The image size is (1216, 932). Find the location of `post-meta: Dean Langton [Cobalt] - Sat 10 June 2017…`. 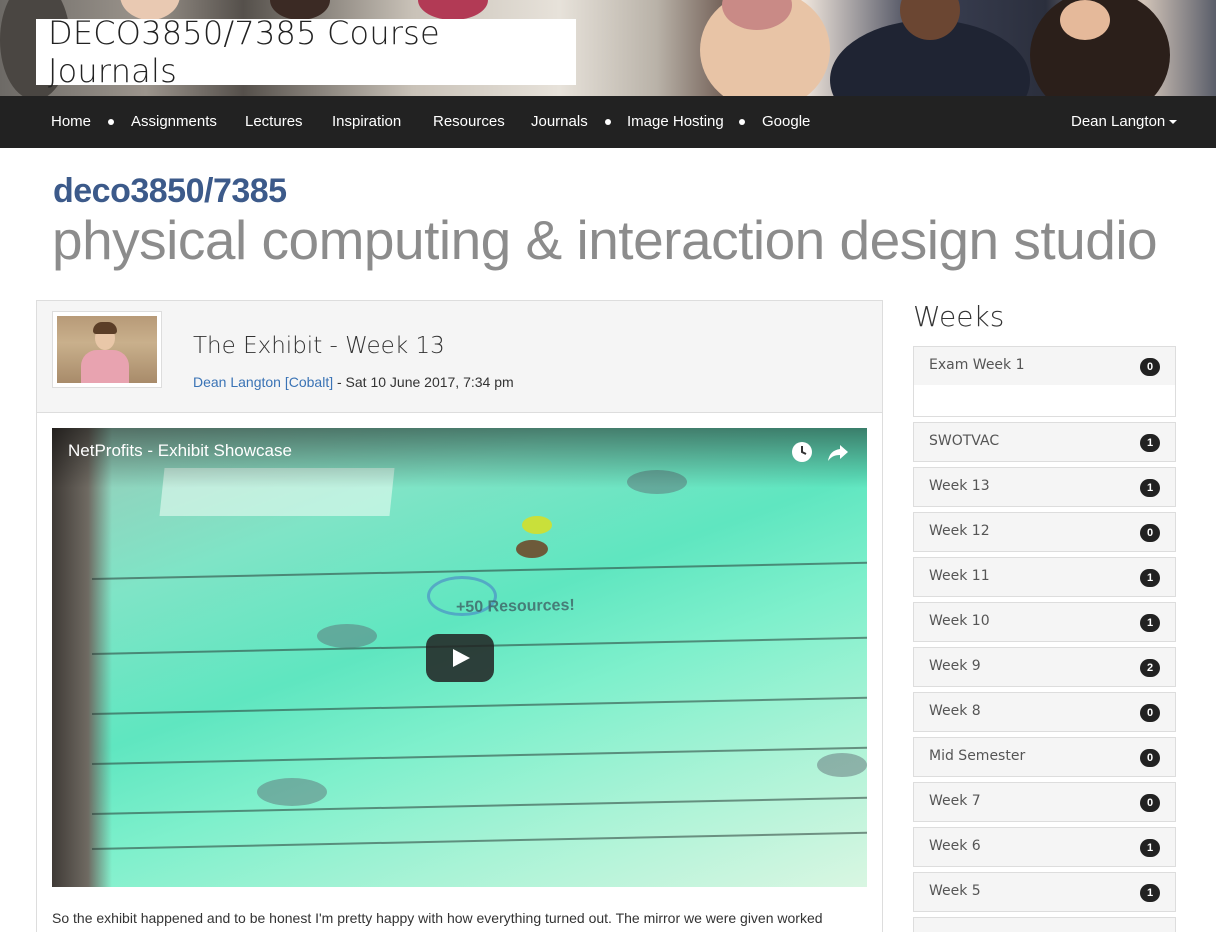

post-meta: Dean Langton [Cobalt] - Sat 10 June 2017… is located at coordinates (353, 382).